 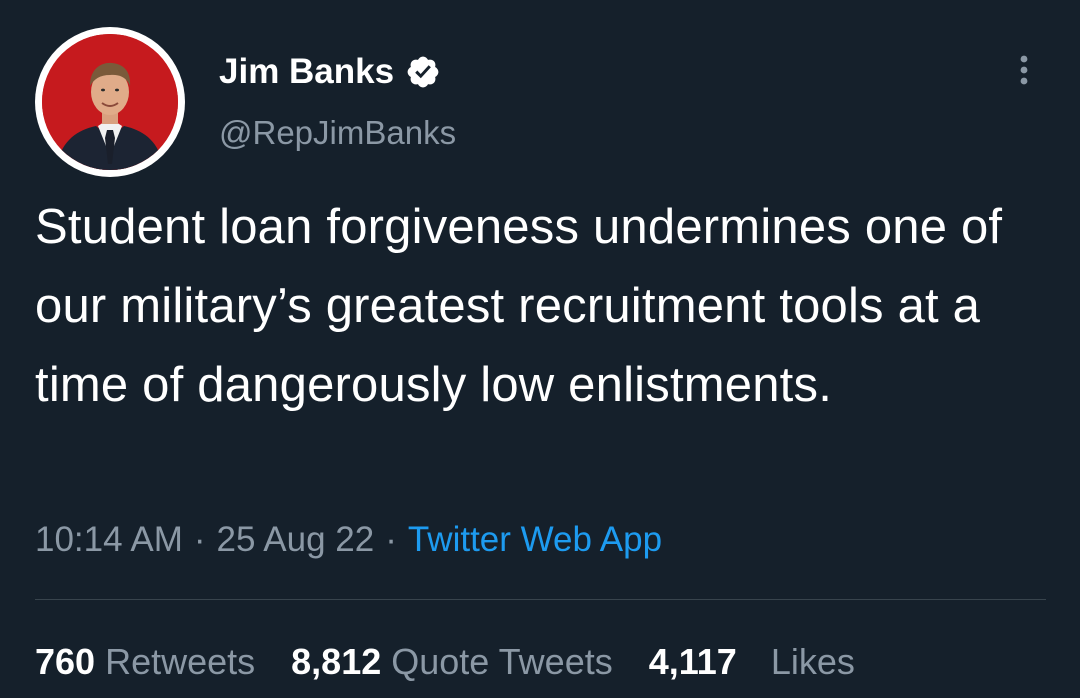 I want to click on avatar-image, so click(x=110, y=102).